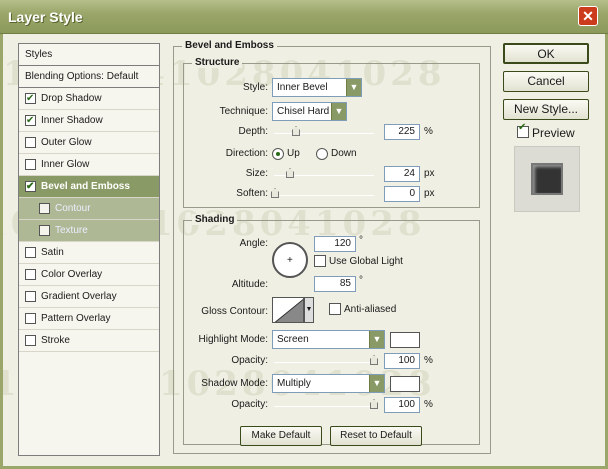 The image size is (608, 469). Describe the element at coordinates (76, 318) in the screenshot. I see `style-label: Pattern Overlay` at that location.